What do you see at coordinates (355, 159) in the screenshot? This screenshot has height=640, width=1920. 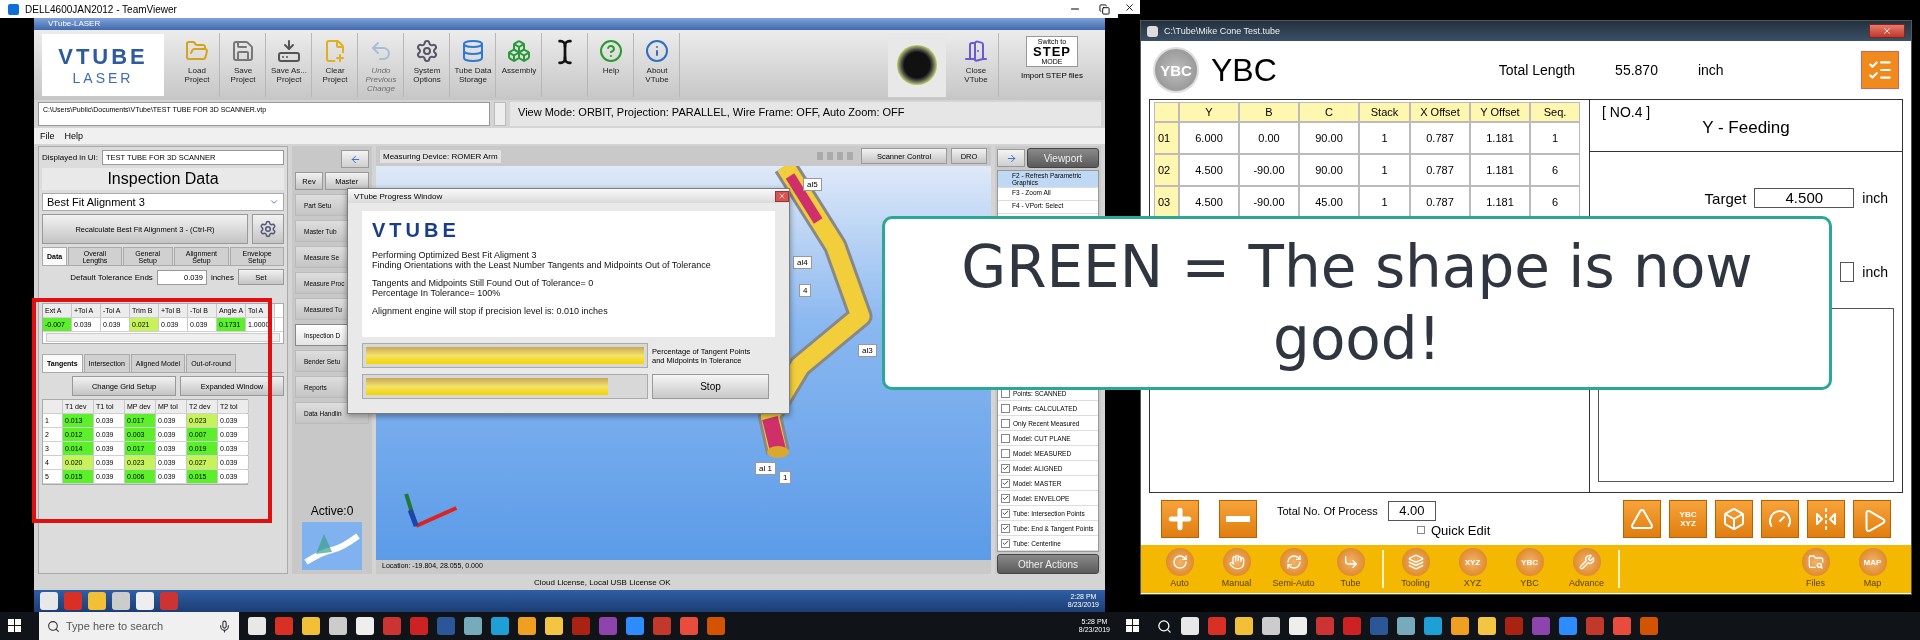 I see `back-button` at bounding box center [355, 159].